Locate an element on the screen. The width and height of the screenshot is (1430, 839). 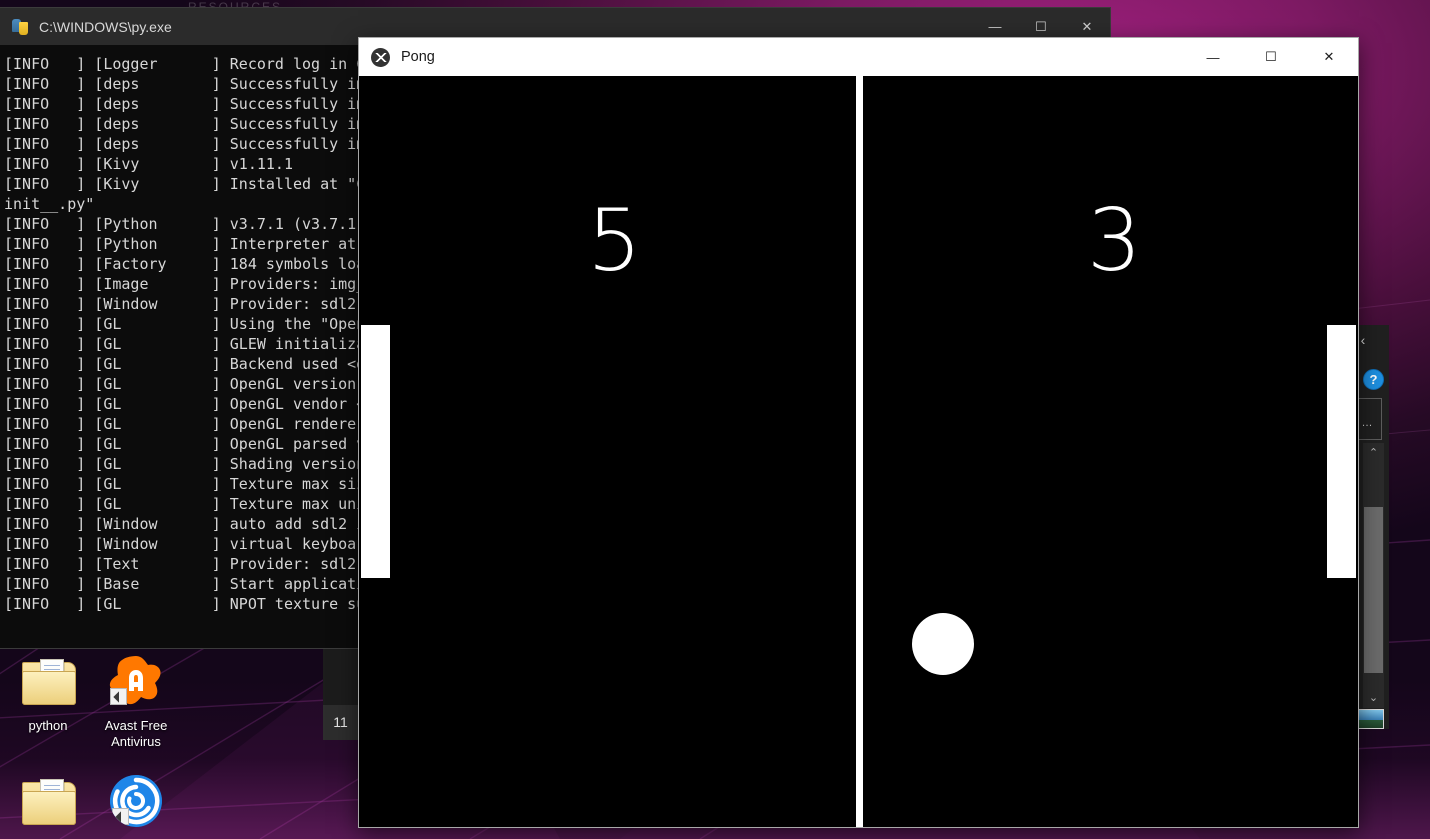
pong-window-controls: — ☐ ✕ is located at coordinates (1271, 57).